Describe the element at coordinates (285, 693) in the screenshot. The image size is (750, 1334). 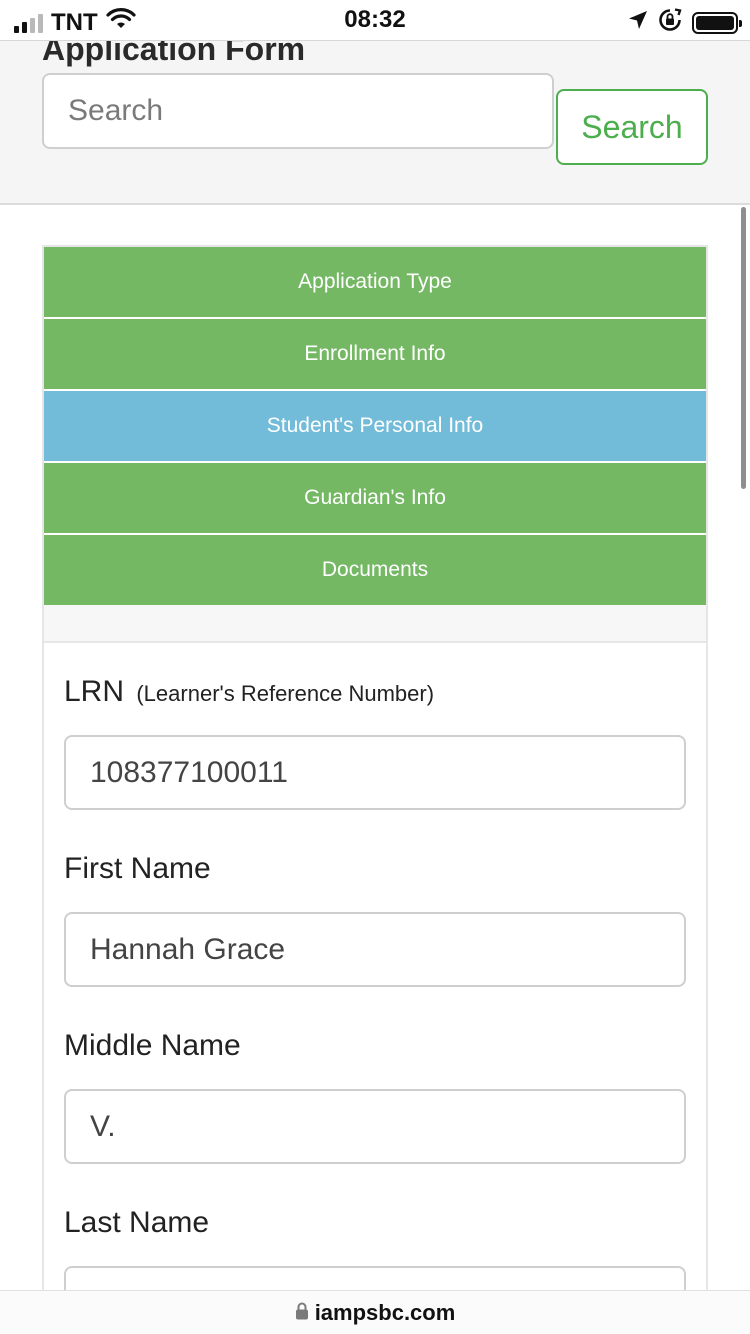
I see `lrn-hint: (Learner's Reference Number)` at that location.